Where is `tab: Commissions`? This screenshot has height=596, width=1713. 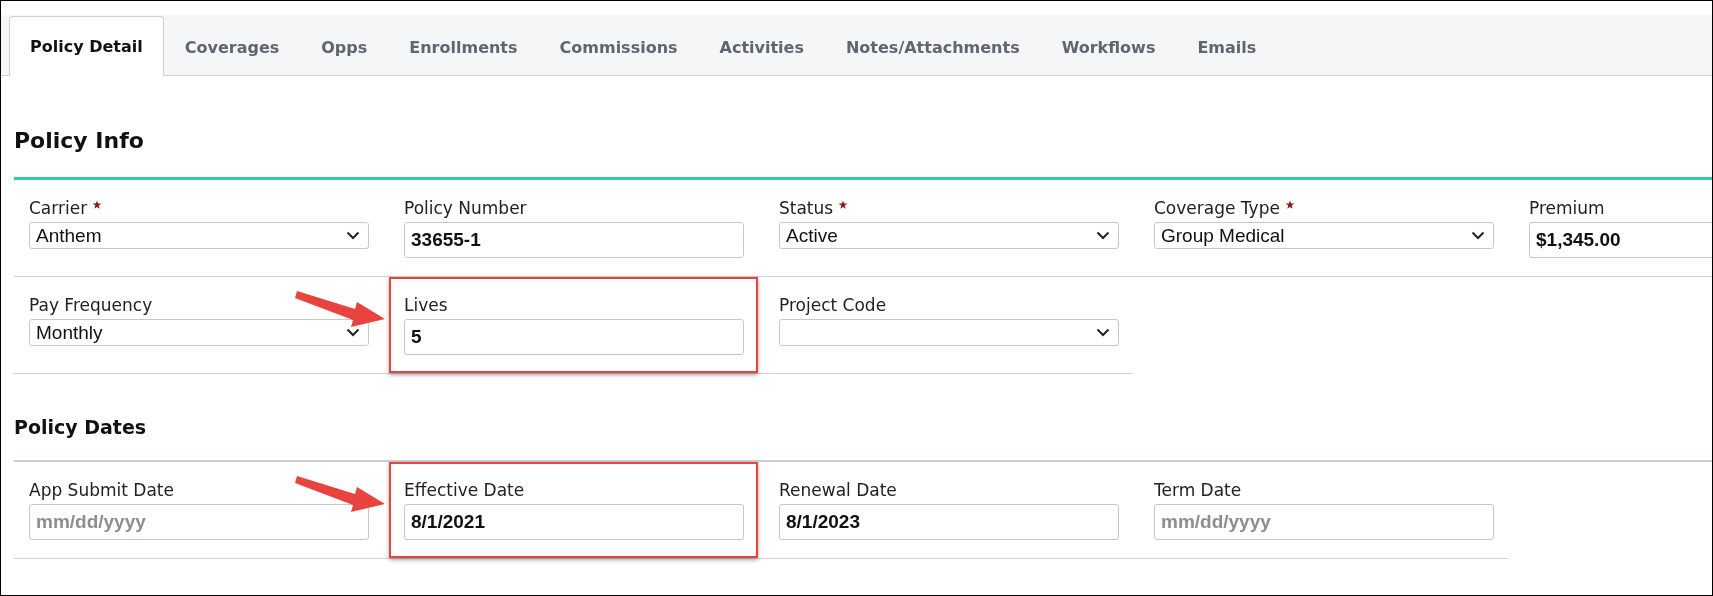 tab: Commissions is located at coordinates (618, 46).